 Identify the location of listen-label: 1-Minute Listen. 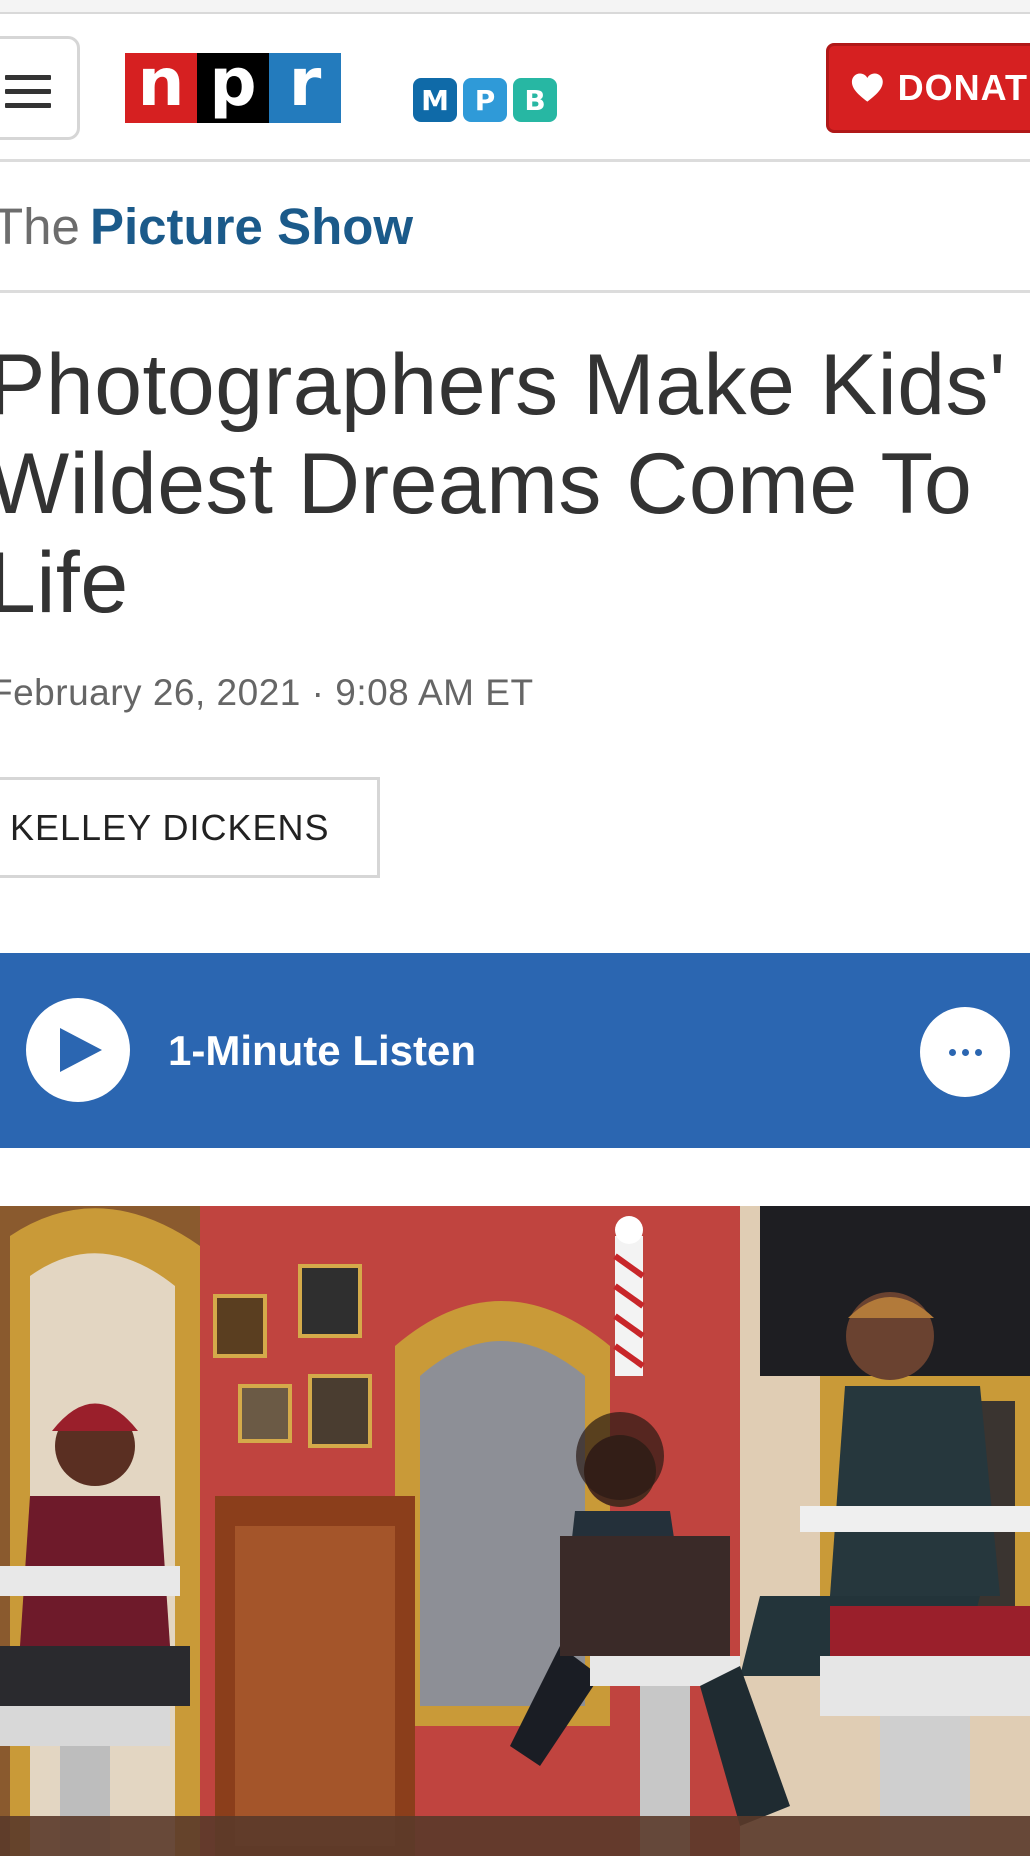
(322, 1050).